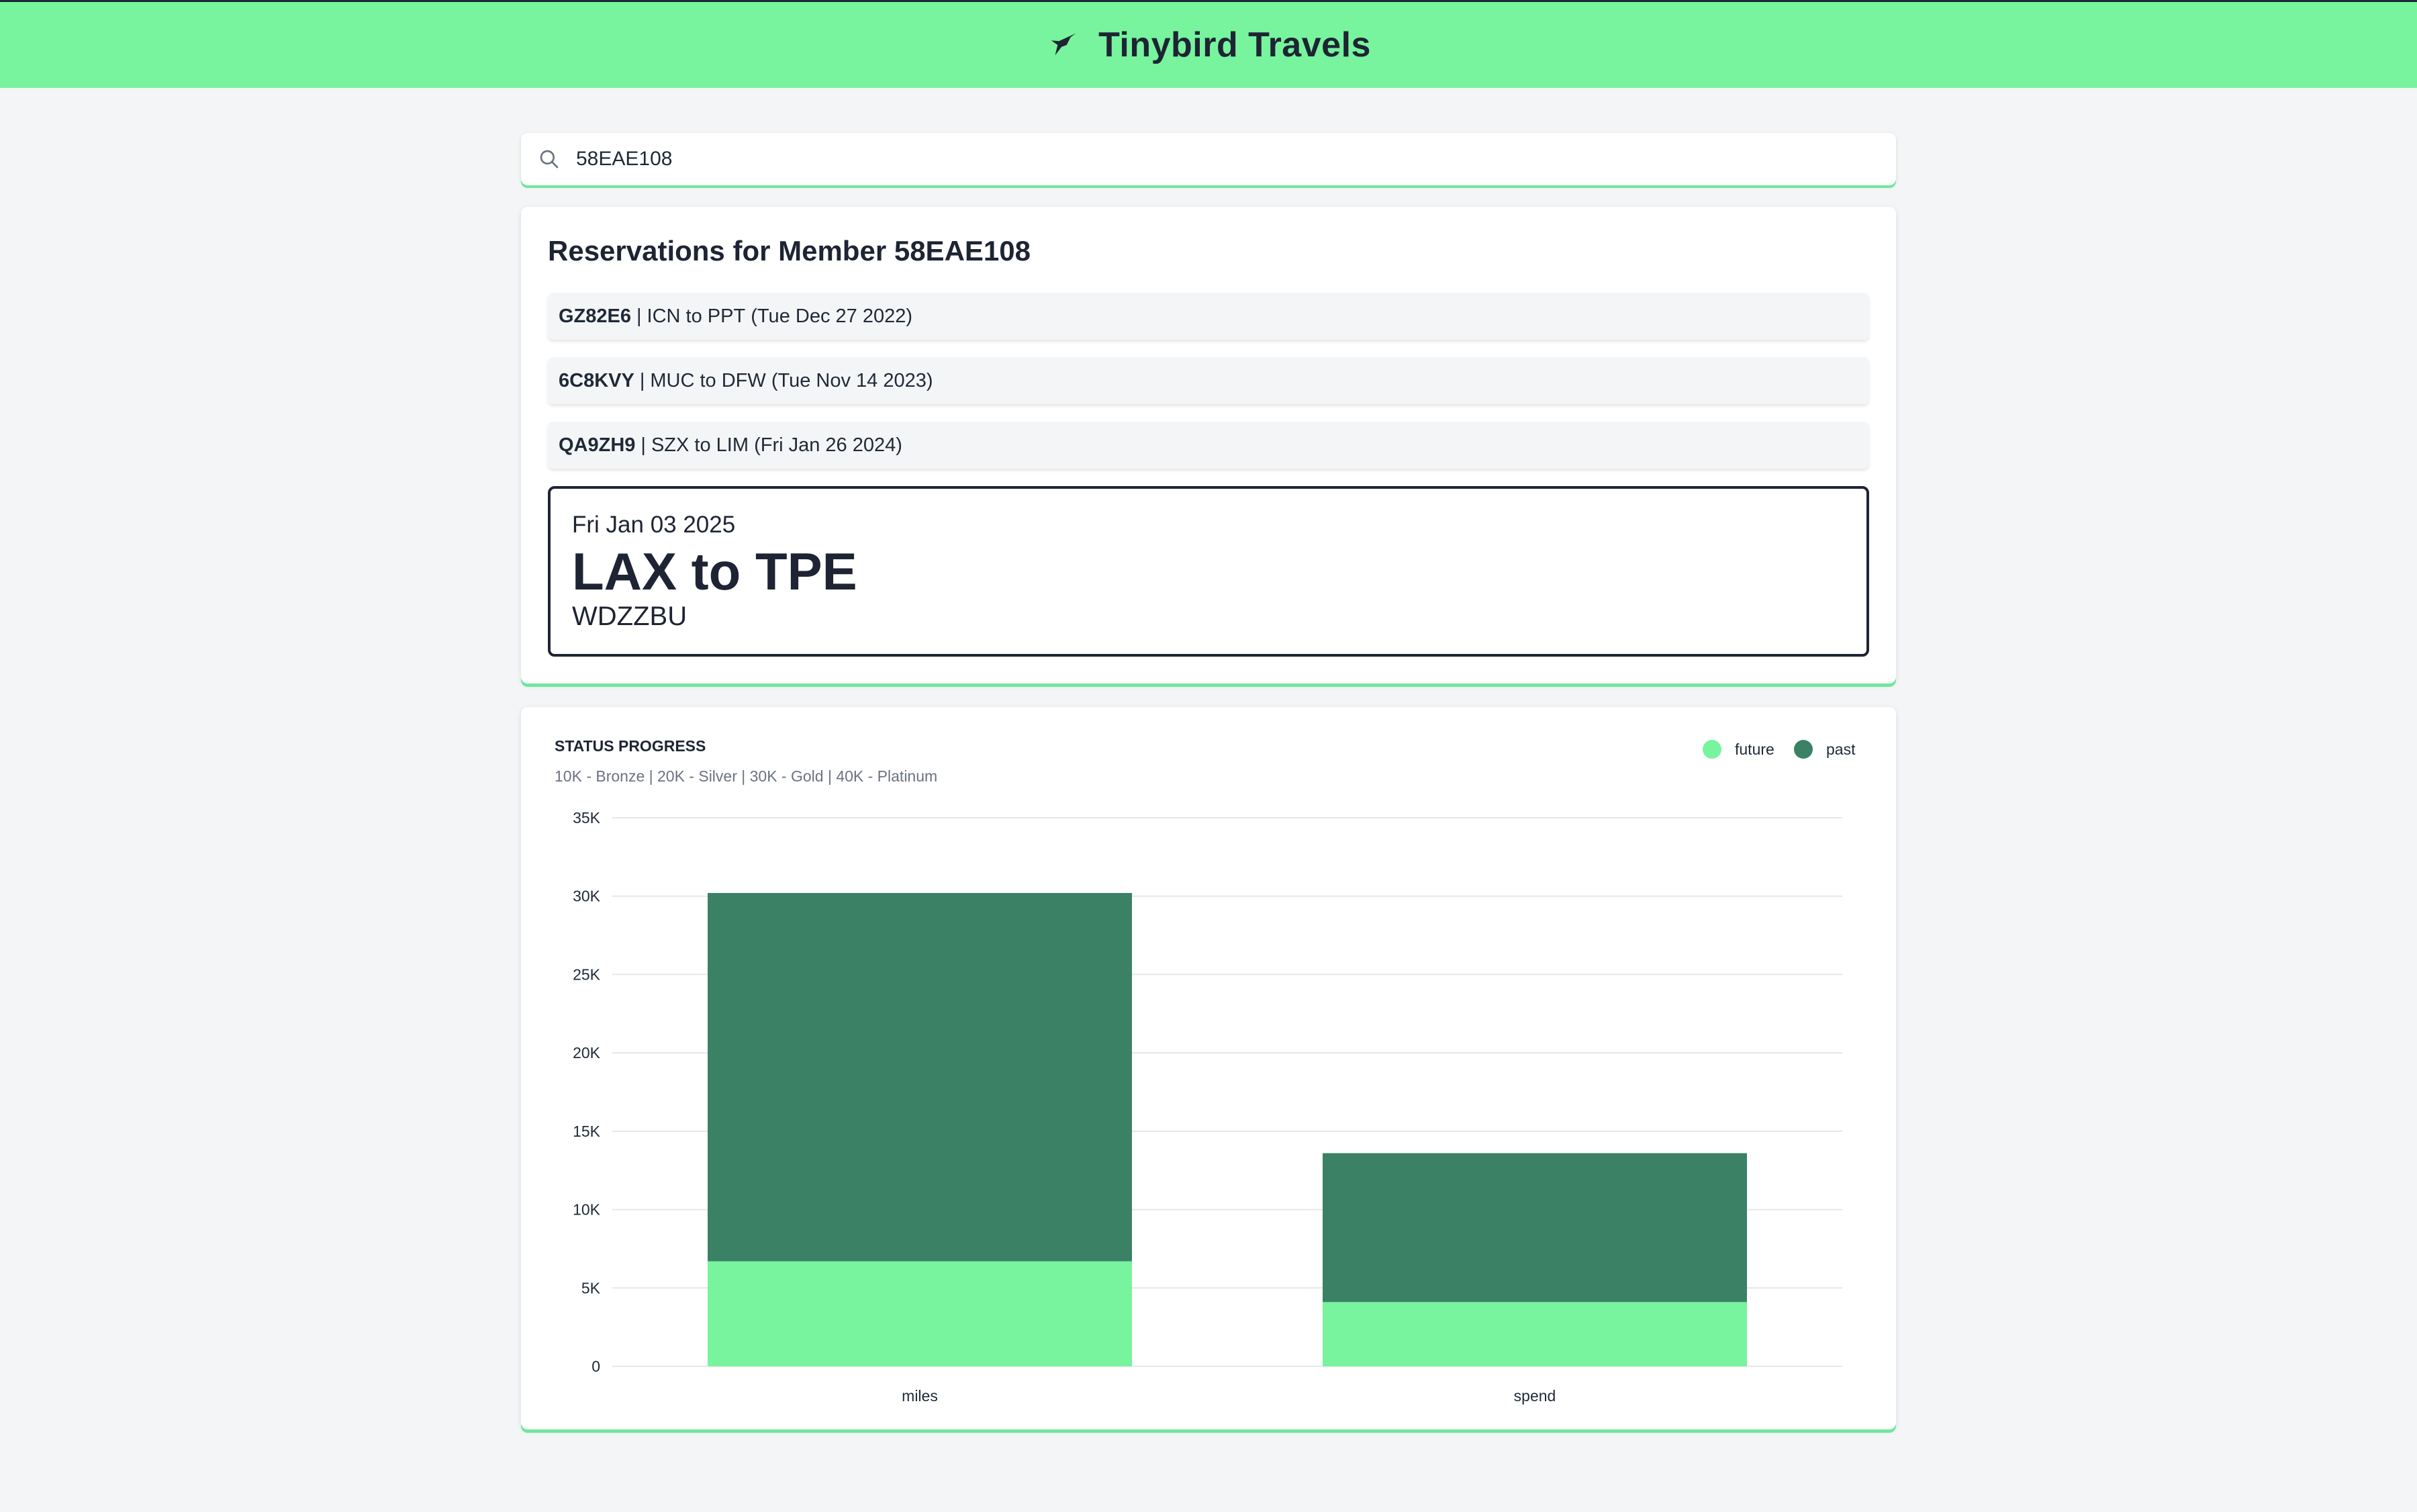 The height and width of the screenshot is (1512, 2417). I want to click on selected-route: LAX to TPE, so click(714, 571).